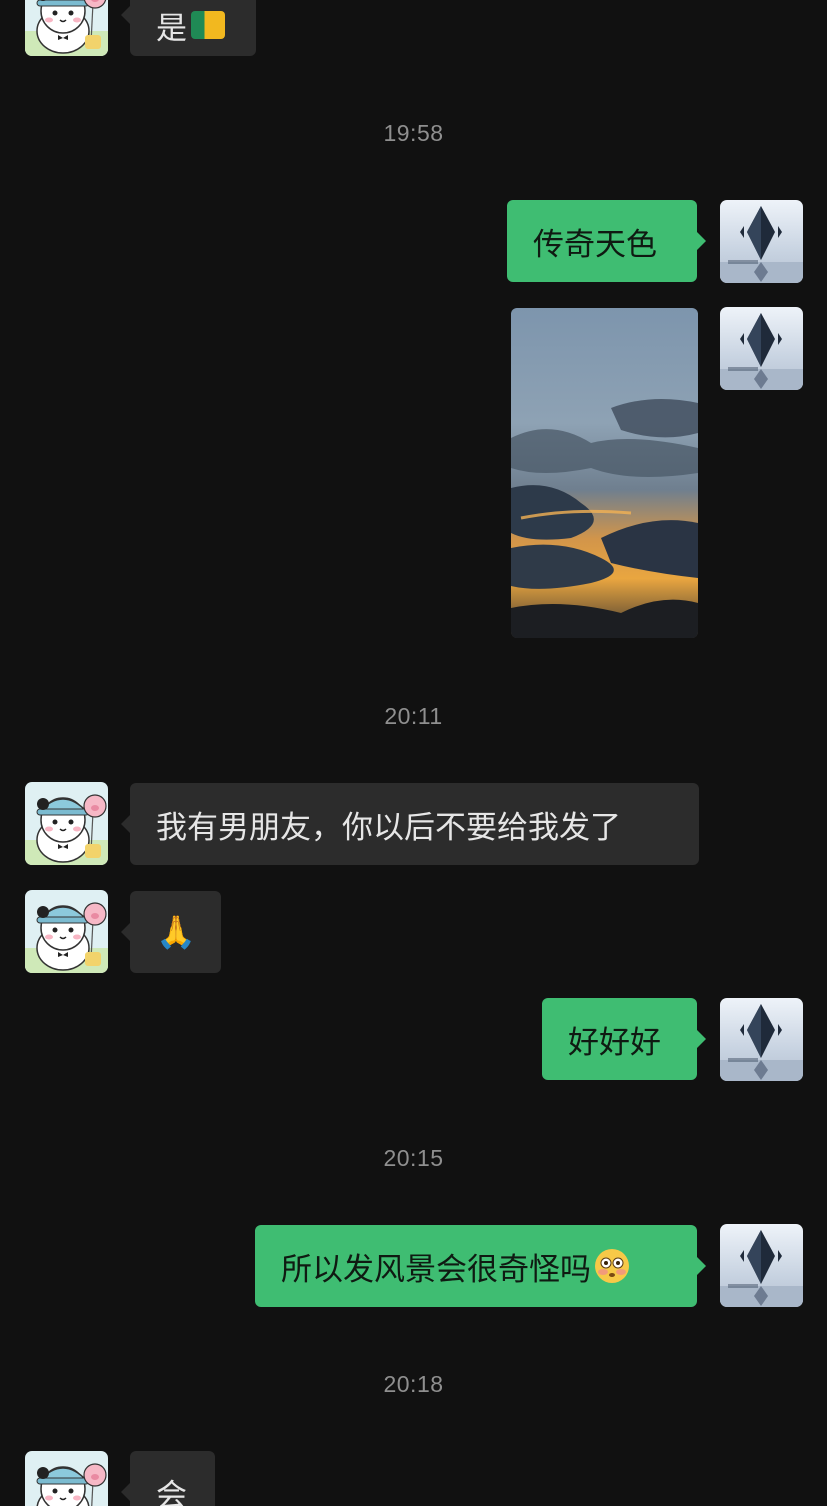 This screenshot has height=1506, width=827. Describe the element at coordinates (188, 28) in the screenshot. I see `incoming-message: 是` at that location.